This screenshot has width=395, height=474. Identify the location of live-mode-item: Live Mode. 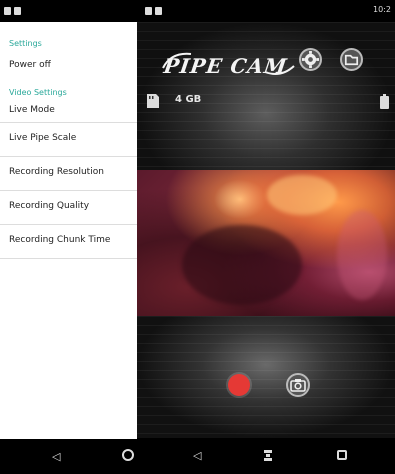
(68, 111).